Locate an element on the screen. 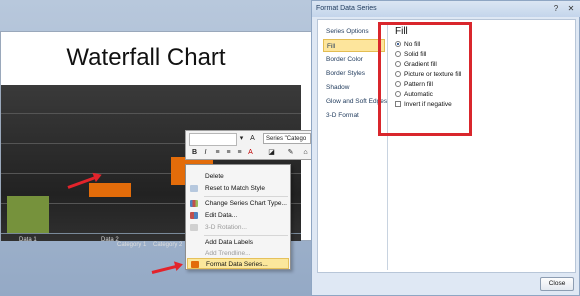  menu-item-add-data-labels: Add Data Labels is located at coordinates (238, 242).